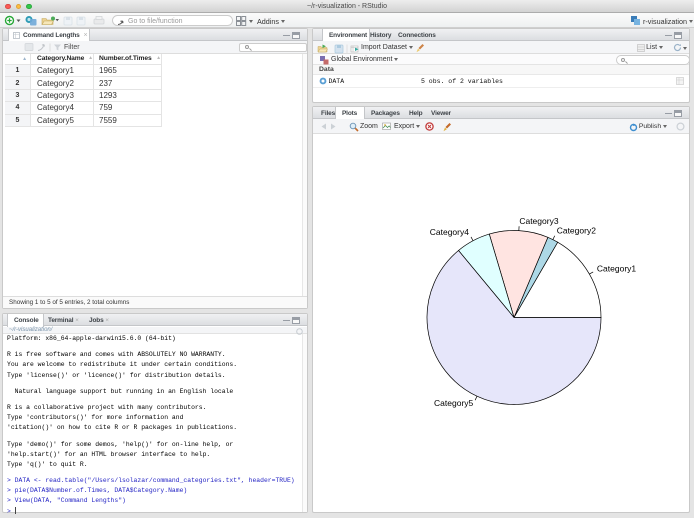 The image size is (694, 518). I want to click on svg-text: Category2, so click(576, 231).